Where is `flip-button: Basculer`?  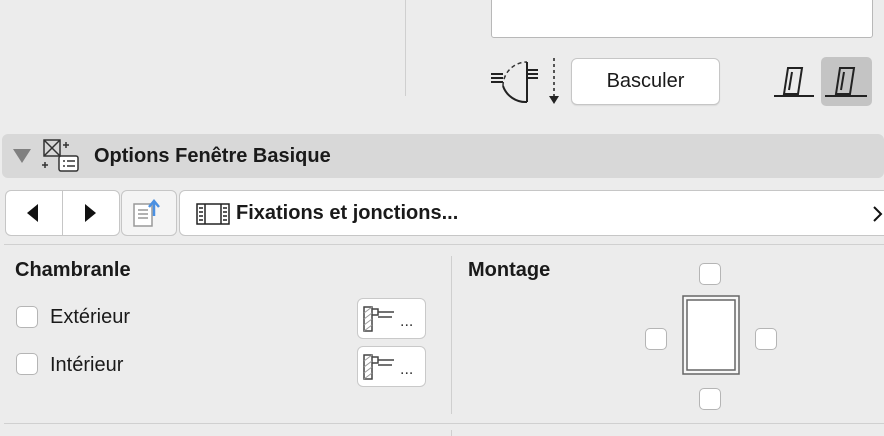 flip-button: Basculer is located at coordinates (645, 81).